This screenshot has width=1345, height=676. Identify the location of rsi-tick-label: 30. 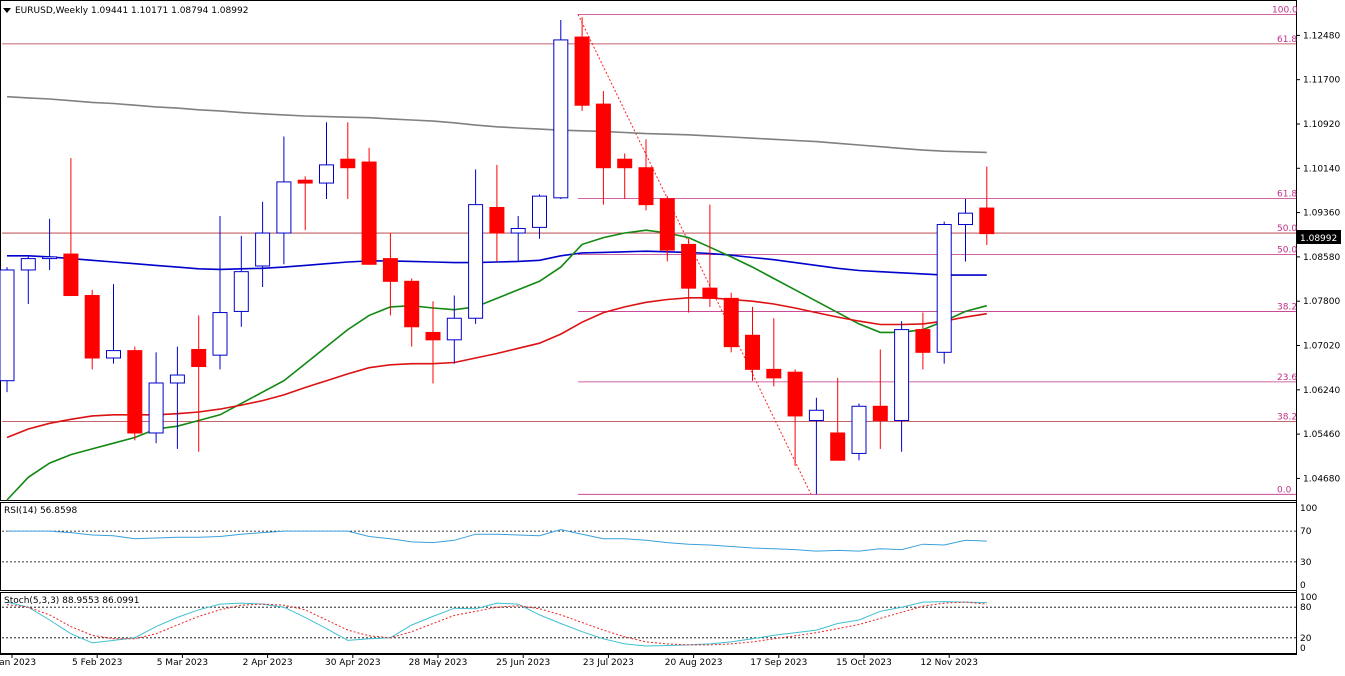
(1306, 563).